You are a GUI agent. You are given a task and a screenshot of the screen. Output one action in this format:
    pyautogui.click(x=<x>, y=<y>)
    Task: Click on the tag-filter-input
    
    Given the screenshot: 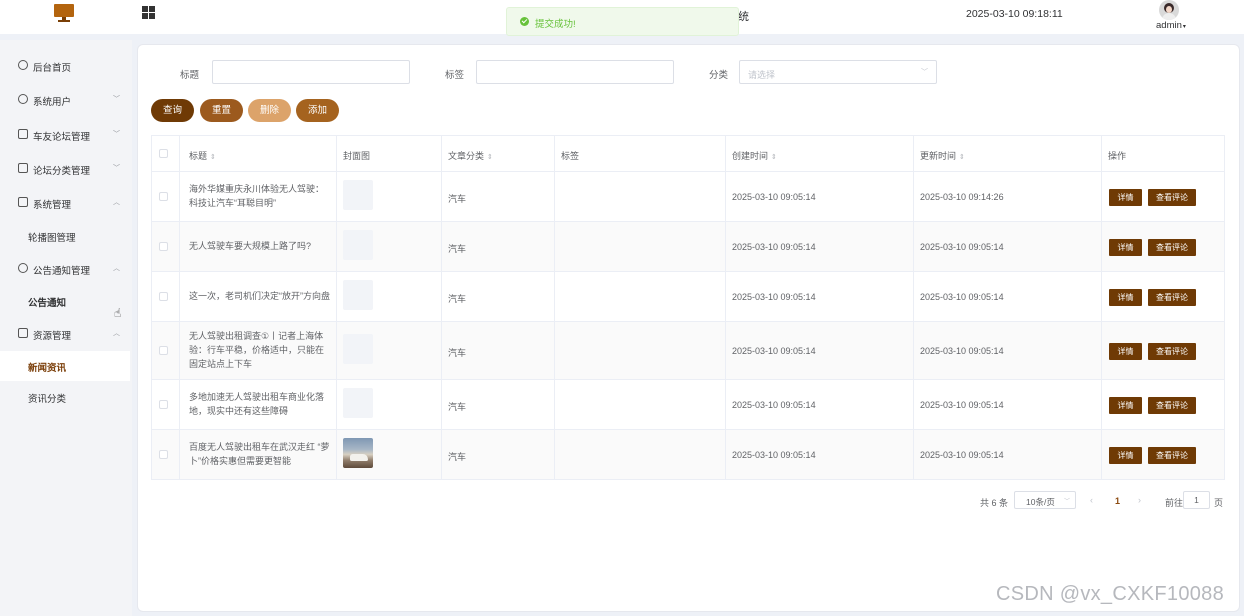 What is the action you would take?
    pyautogui.click(x=575, y=72)
    